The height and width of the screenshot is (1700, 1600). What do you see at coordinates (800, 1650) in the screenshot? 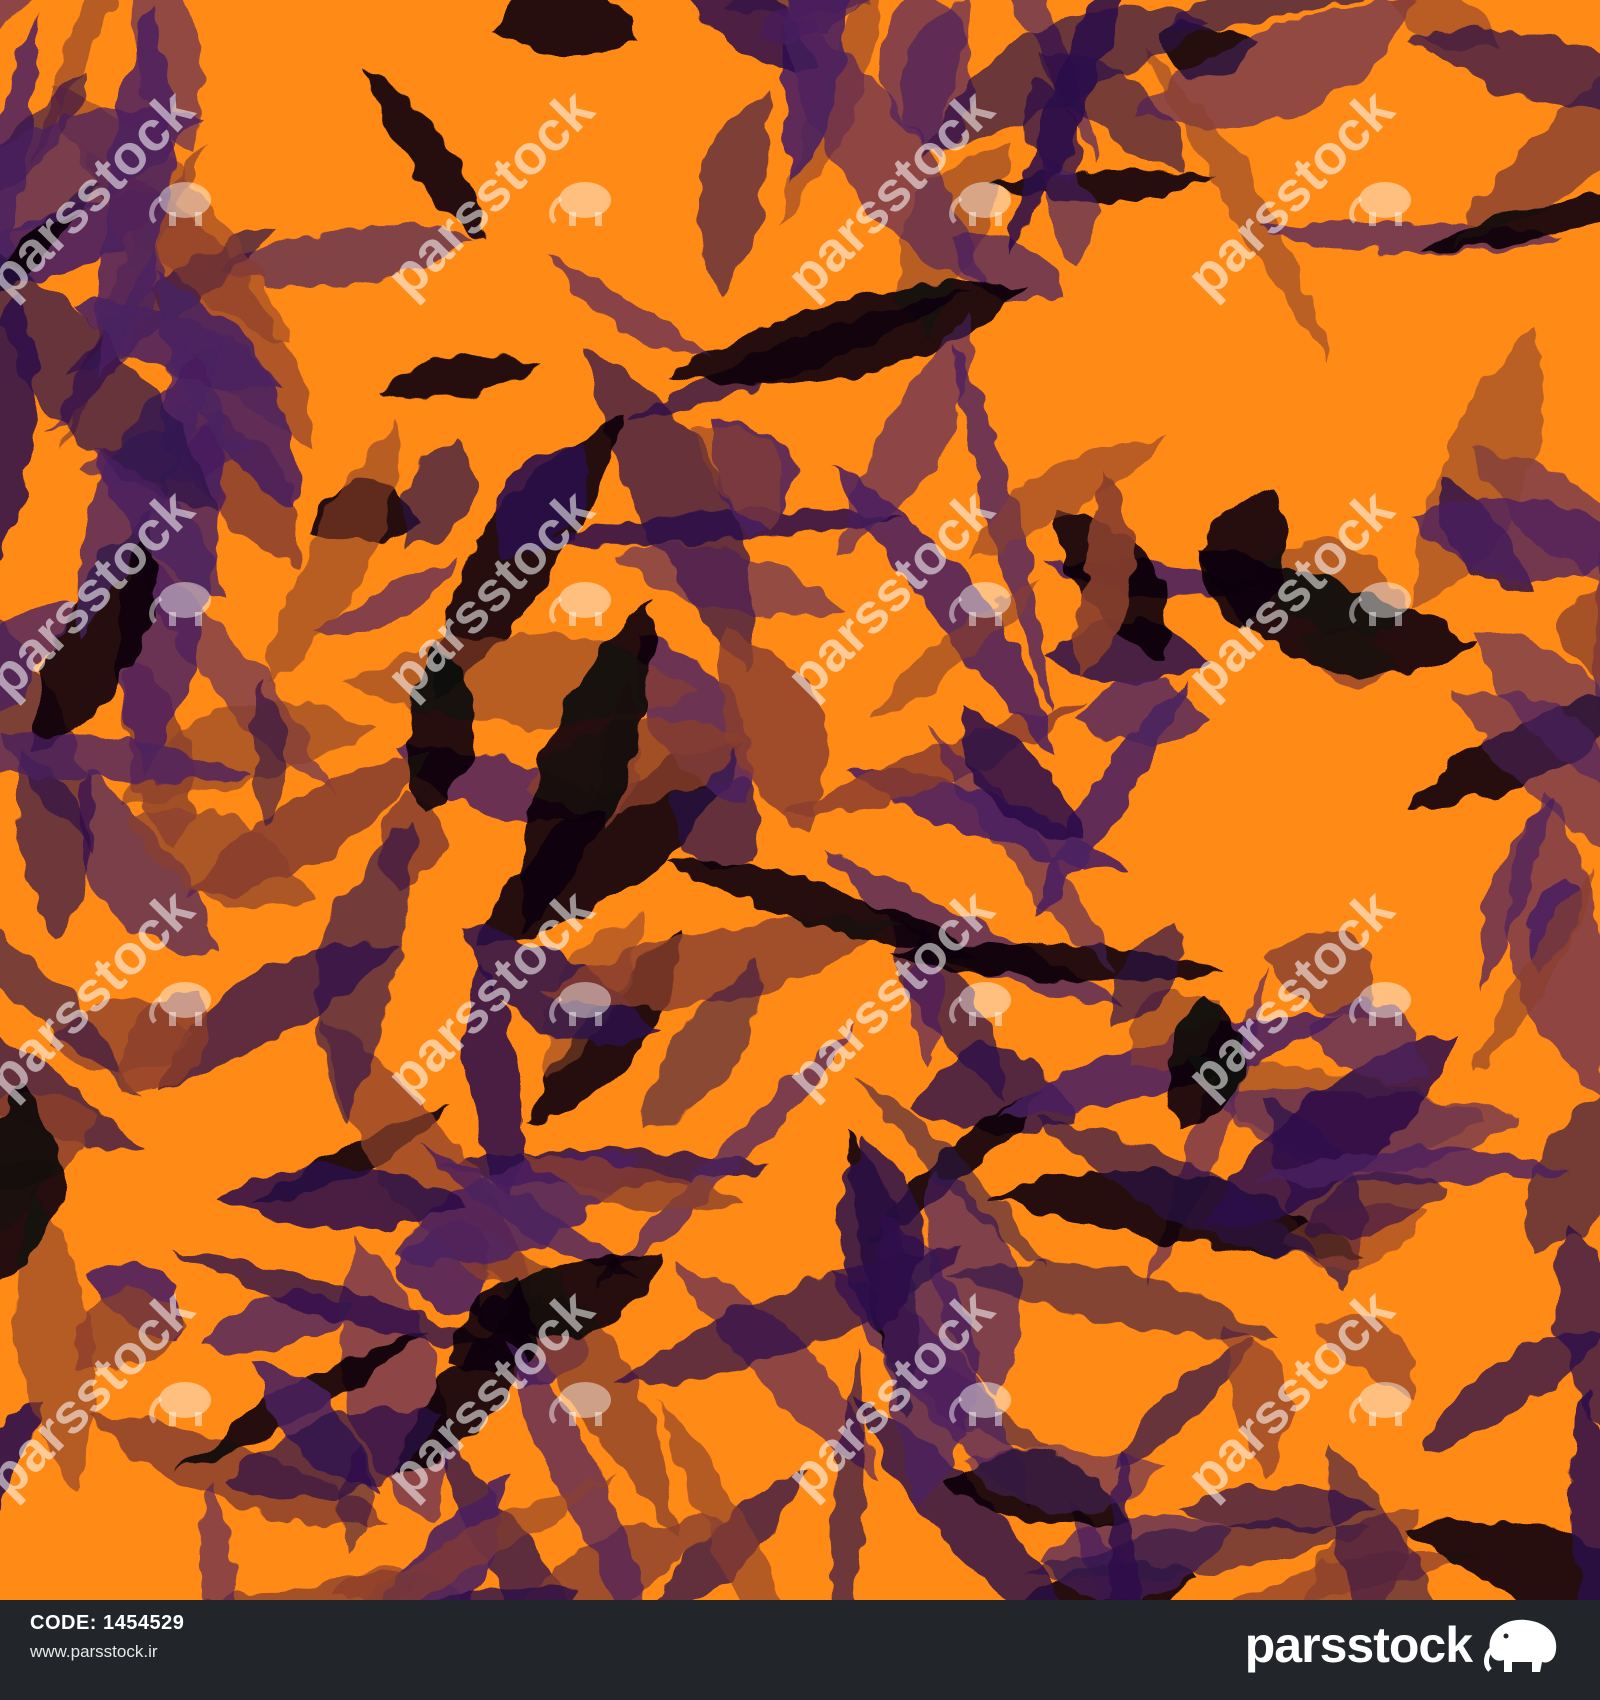
I see `footer-bar: CODE: 1454529 www.parsstock.ir parsstock` at bounding box center [800, 1650].